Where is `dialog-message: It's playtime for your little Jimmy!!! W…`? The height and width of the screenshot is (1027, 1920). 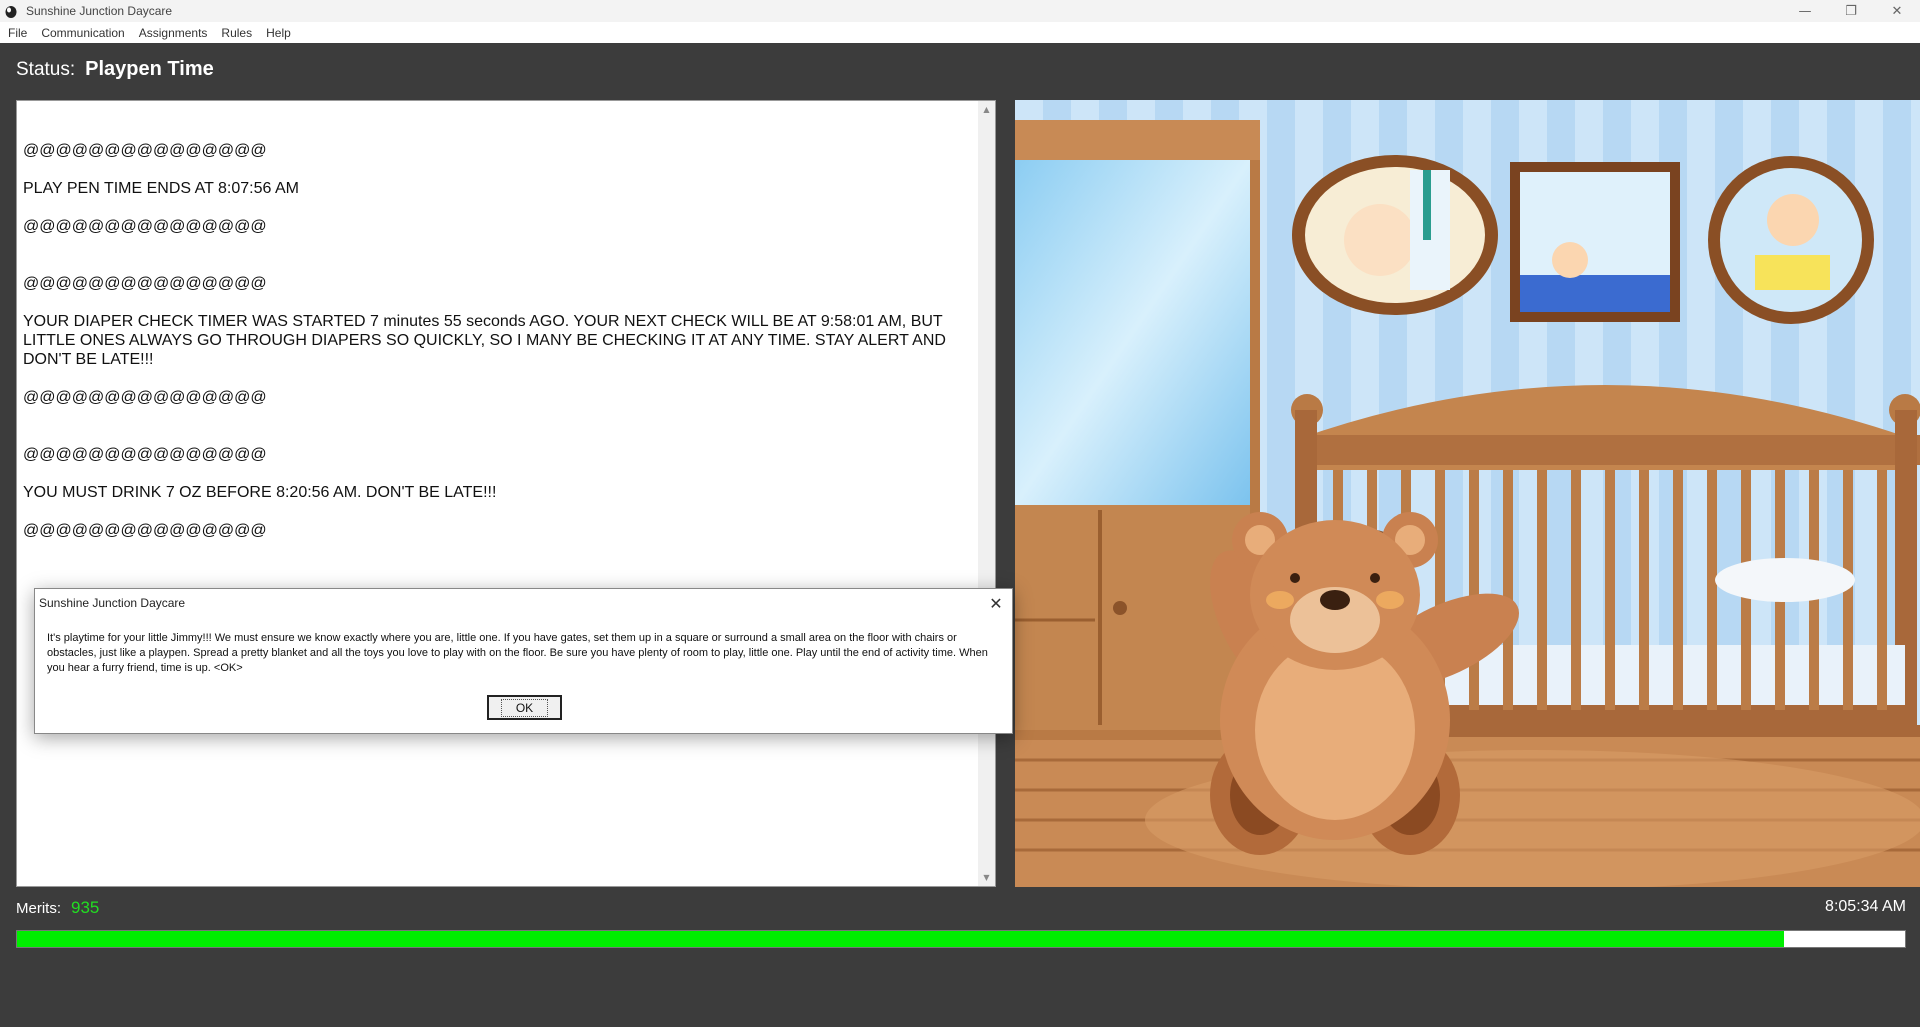 dialog-message: It's playtime for your little Jimmy!!! W… is located at coordinates (517, 653).